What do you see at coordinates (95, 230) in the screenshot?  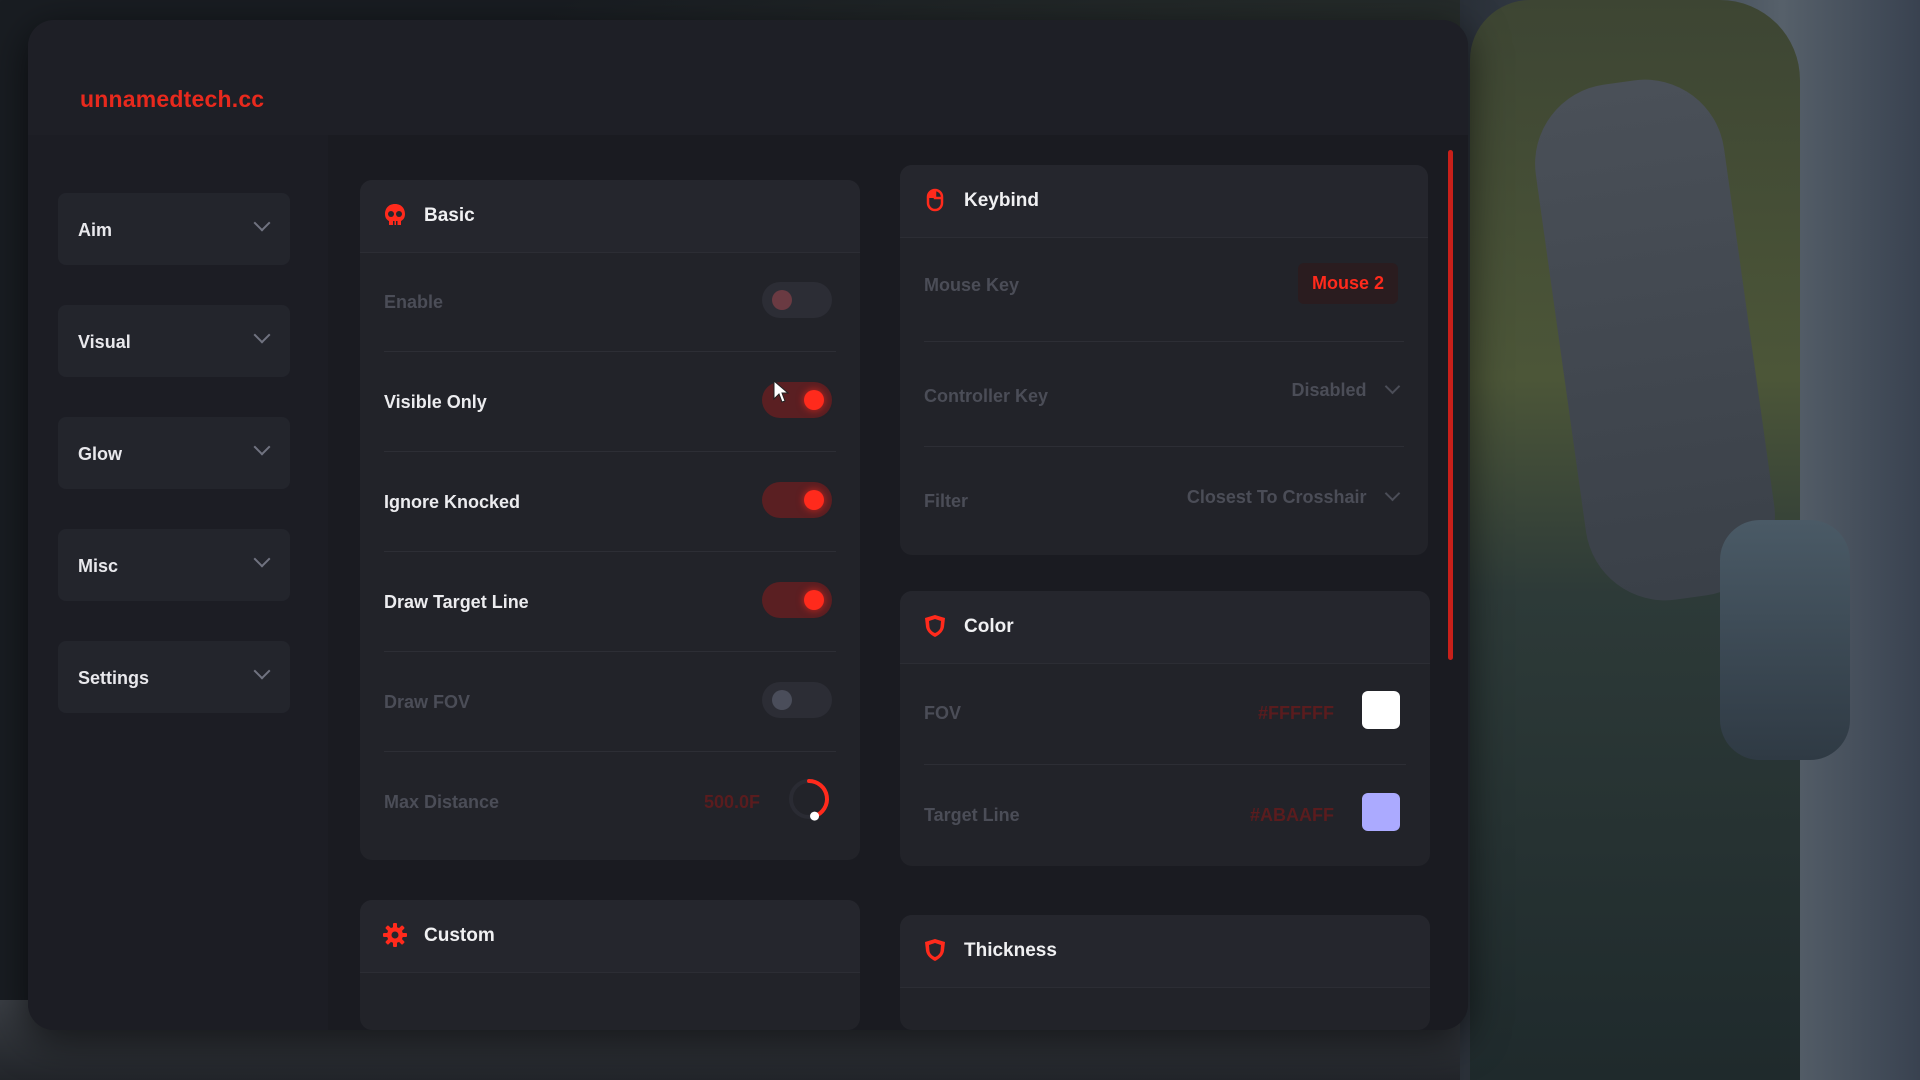 I see `sidebar-item-label: Aim` at bounding box center [95, 230].